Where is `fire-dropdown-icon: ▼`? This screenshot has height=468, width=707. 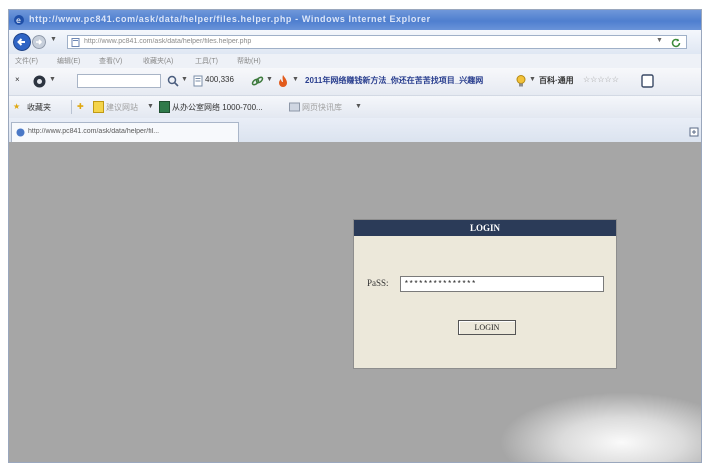
fire-dropdown-icon: ▼ is located at coordinates (296, 81).